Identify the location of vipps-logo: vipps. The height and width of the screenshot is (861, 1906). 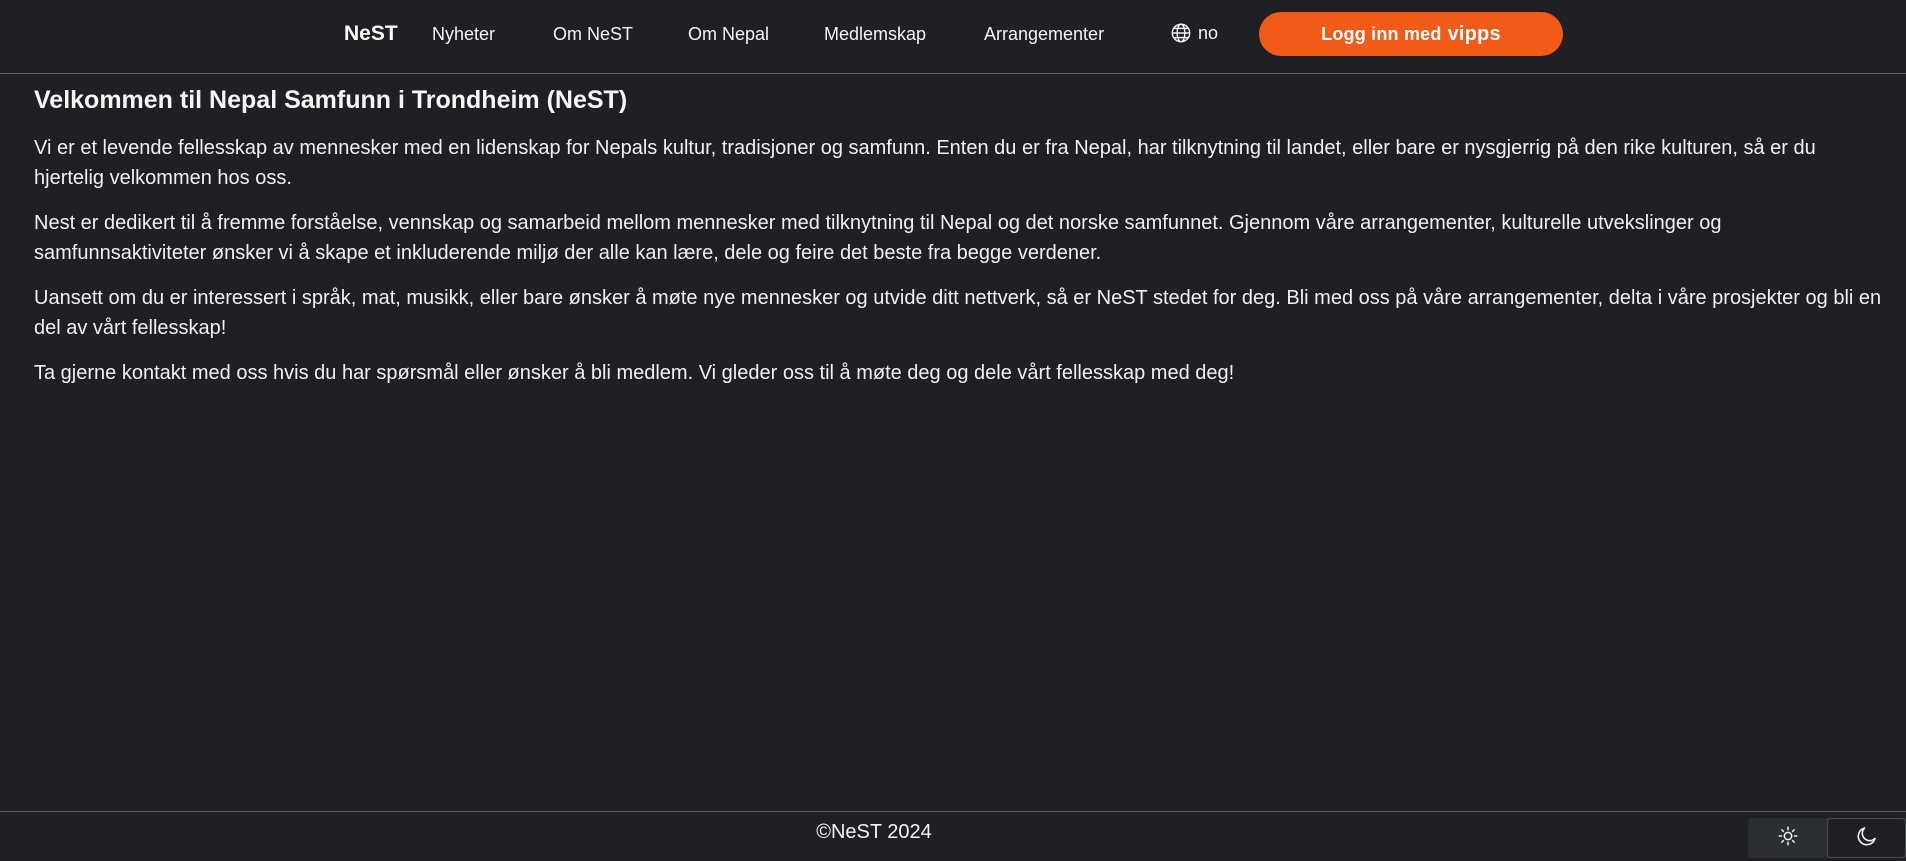
(1474, 33).